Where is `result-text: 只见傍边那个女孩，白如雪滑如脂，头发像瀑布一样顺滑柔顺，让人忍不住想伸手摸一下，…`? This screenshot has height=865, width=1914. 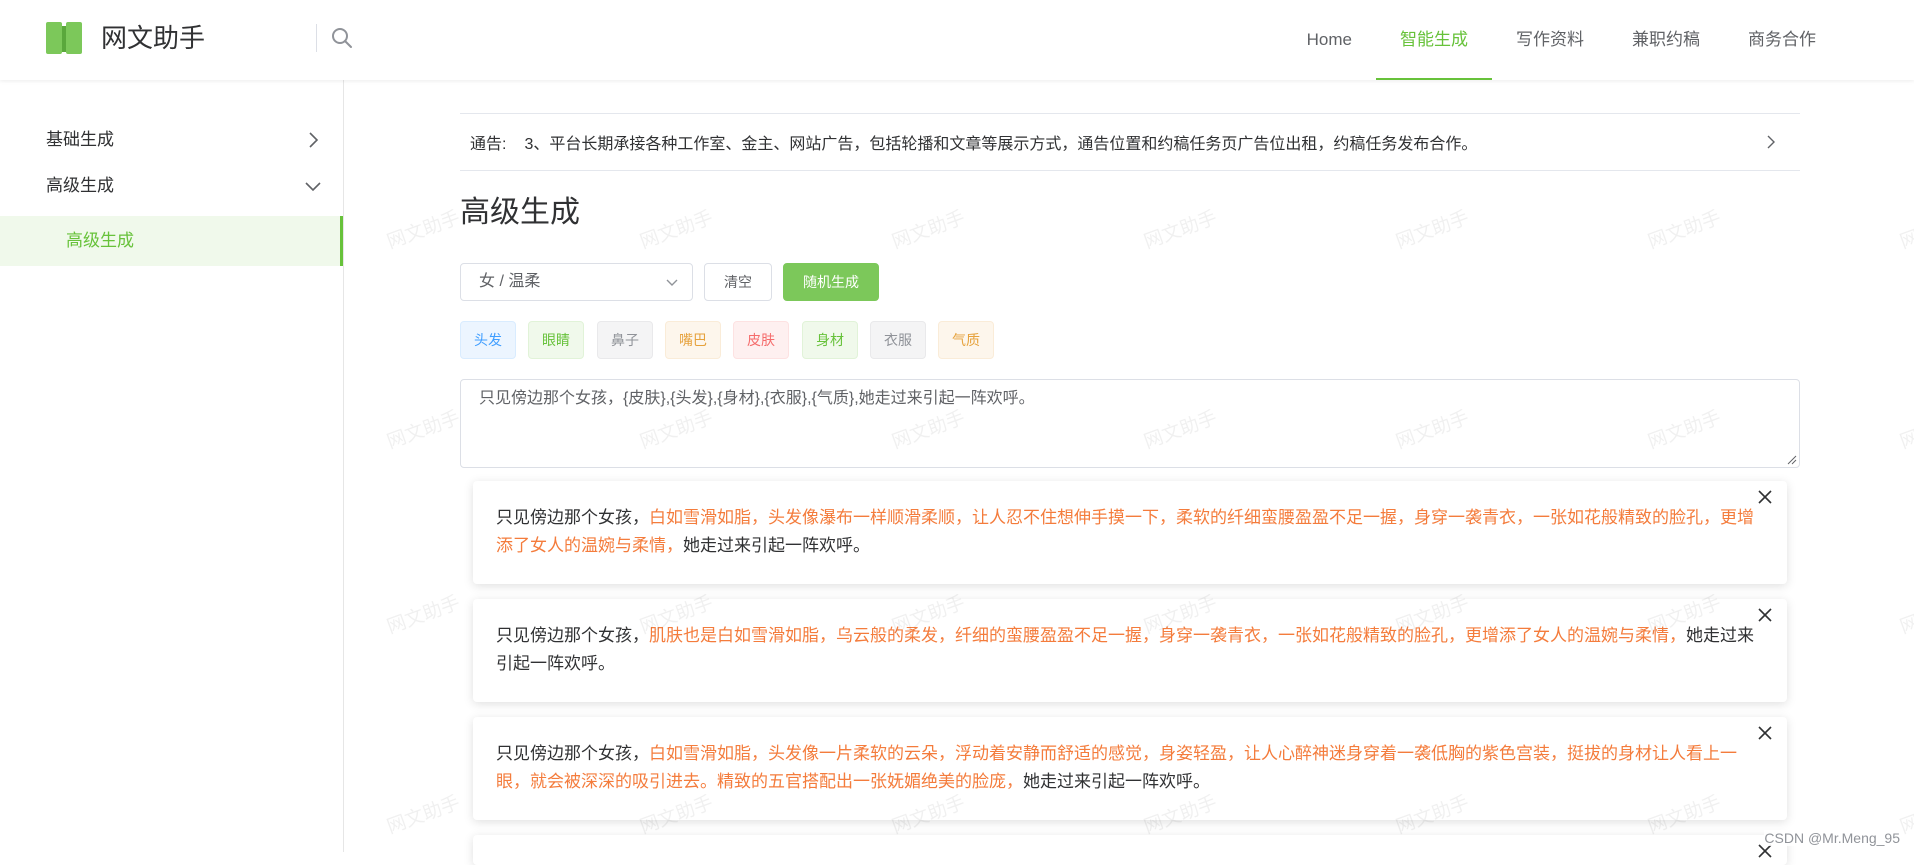 result-text: 只见傍边那个女孩，白如雪滑如脂，头发像瀑布一样顺滑柔顺，让人忍不住想伸手摸一下，… is located at coordinates (1126, 532).